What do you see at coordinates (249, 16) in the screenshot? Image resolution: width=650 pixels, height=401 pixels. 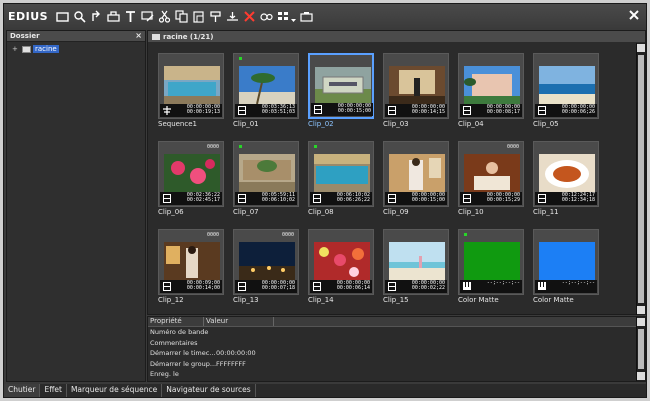 I see `delete-icon` at bounding box center [249, 16].